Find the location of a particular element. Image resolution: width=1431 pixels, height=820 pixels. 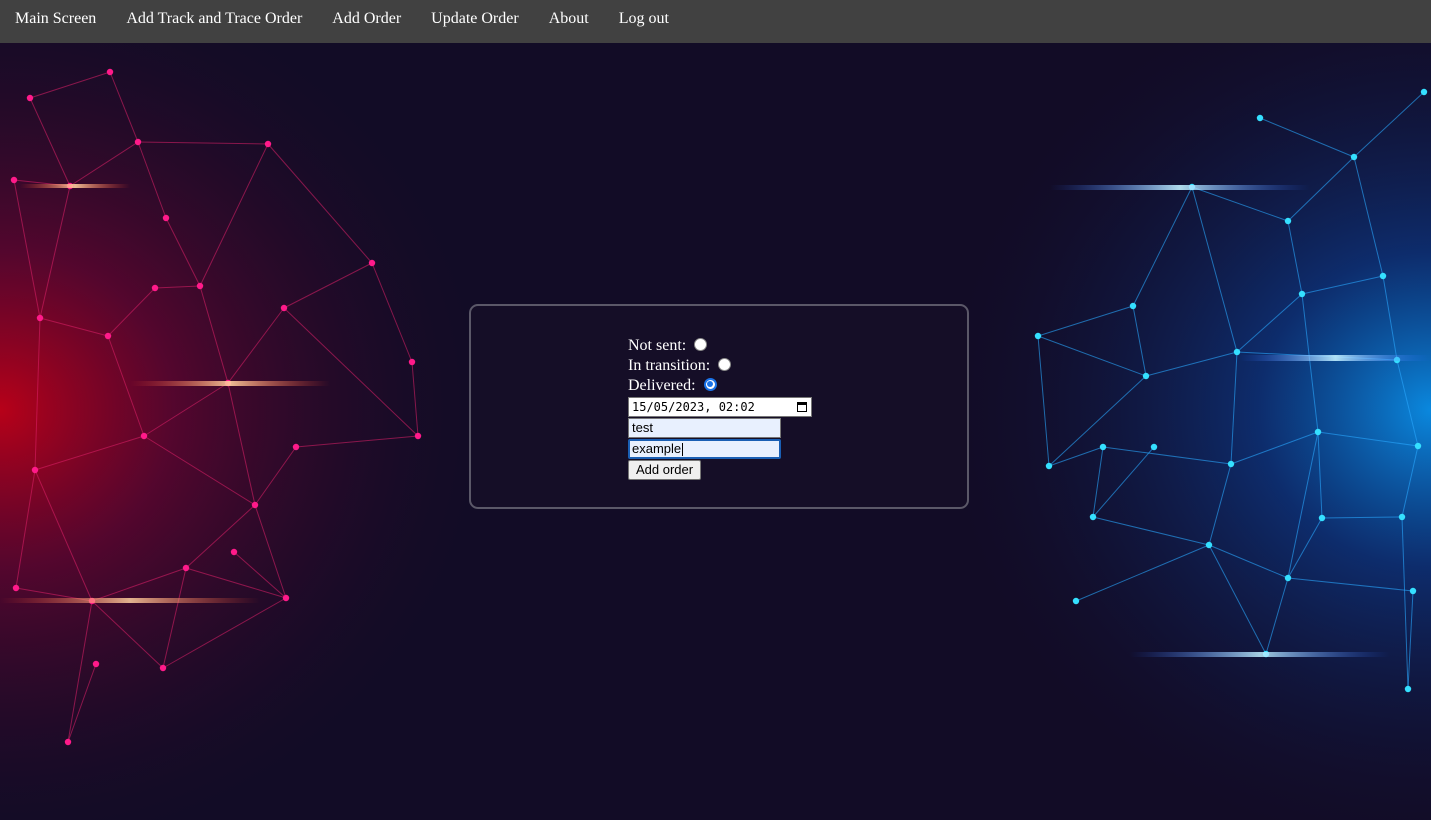

calendar-icon is located at coordinates (802, 407).